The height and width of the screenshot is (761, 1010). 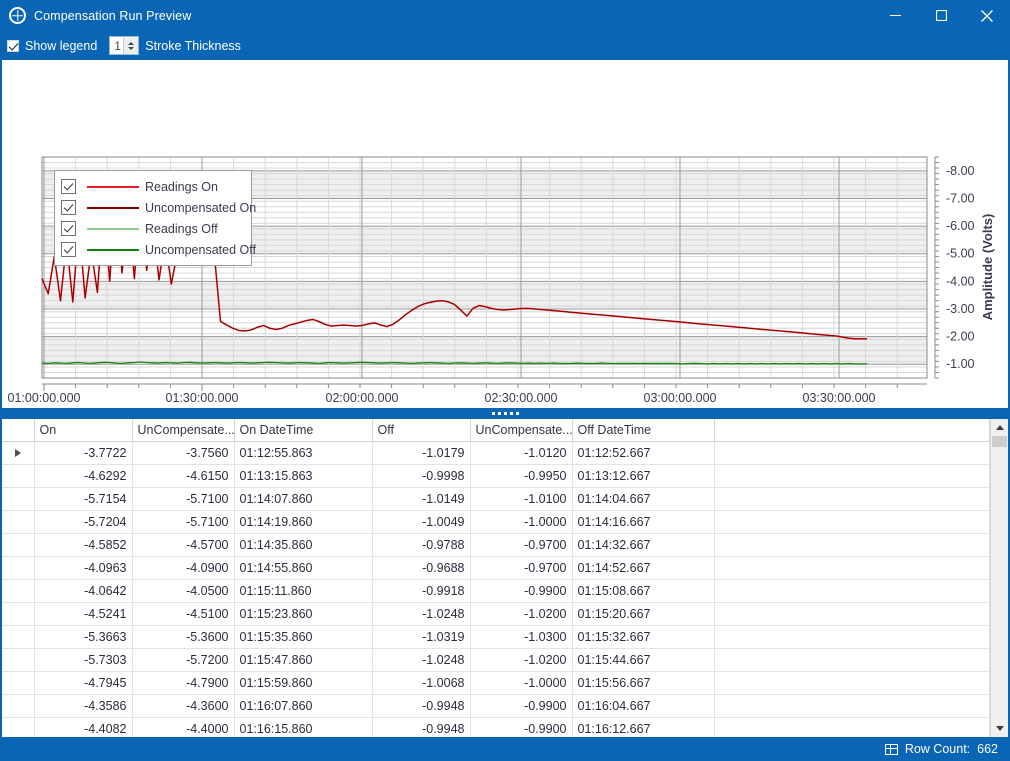 I want to click on cell-off: -0.9788, so click(x=421, y=545).